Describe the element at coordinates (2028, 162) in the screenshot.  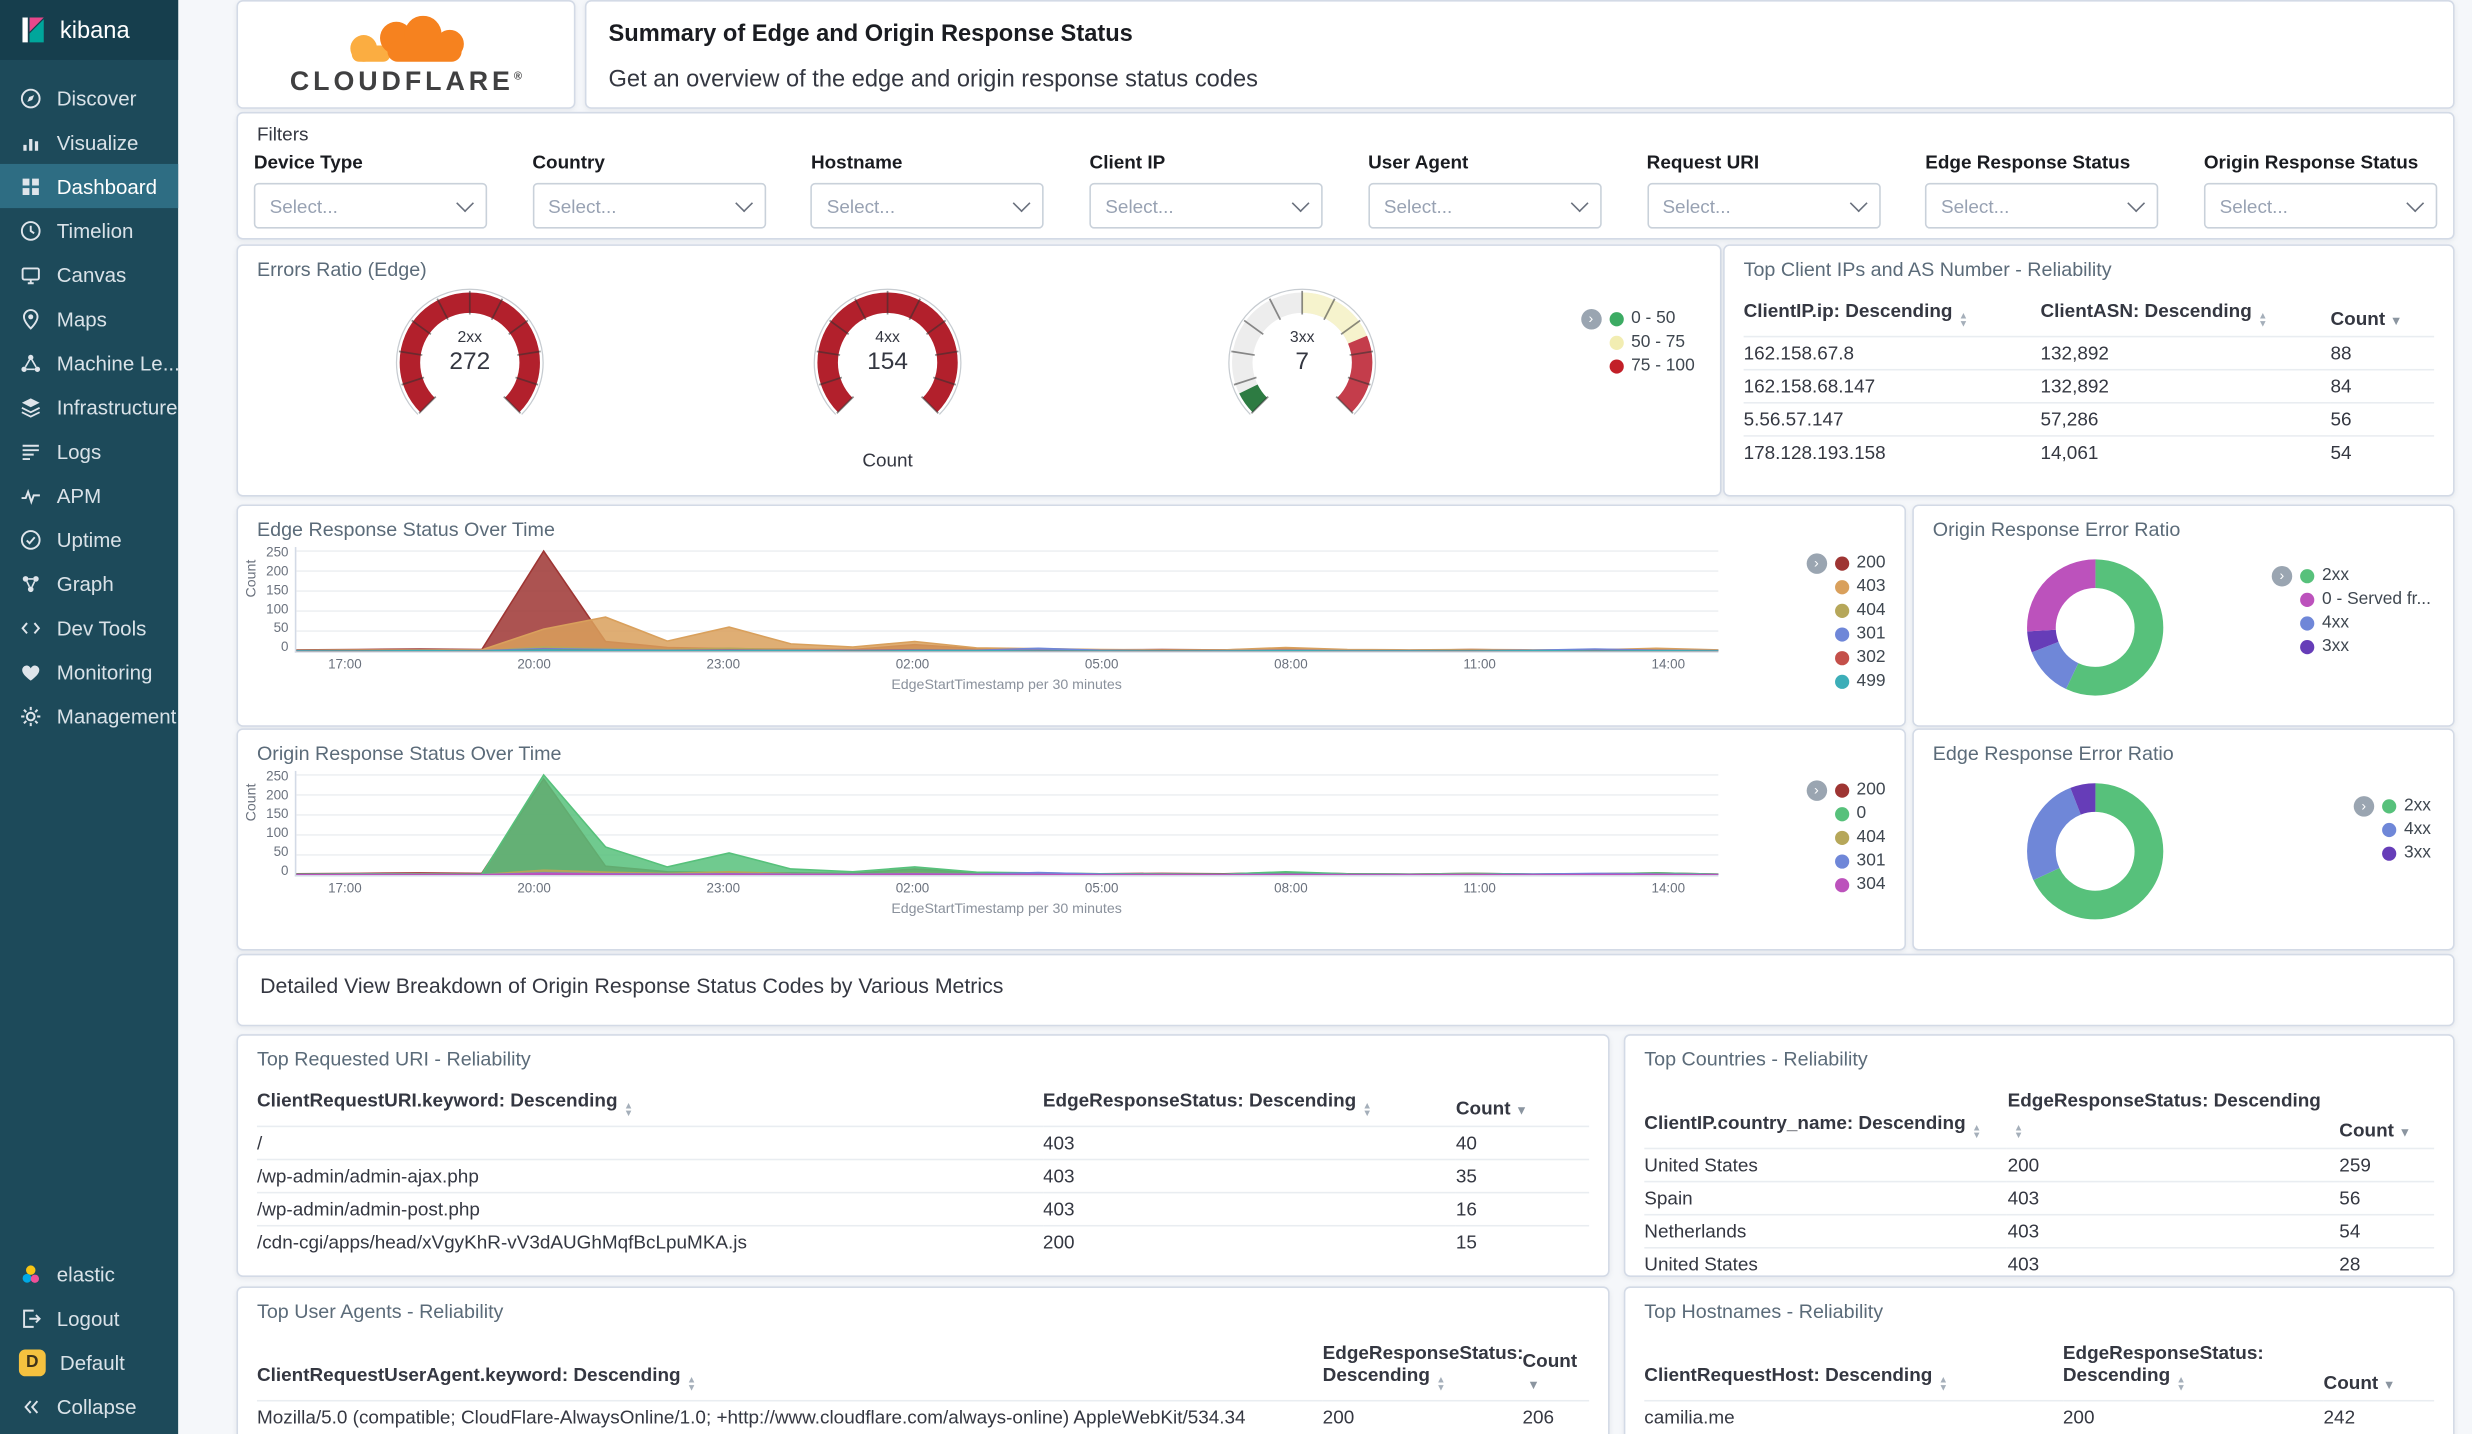
I see `filter-label: Edge Response Status` at that location.